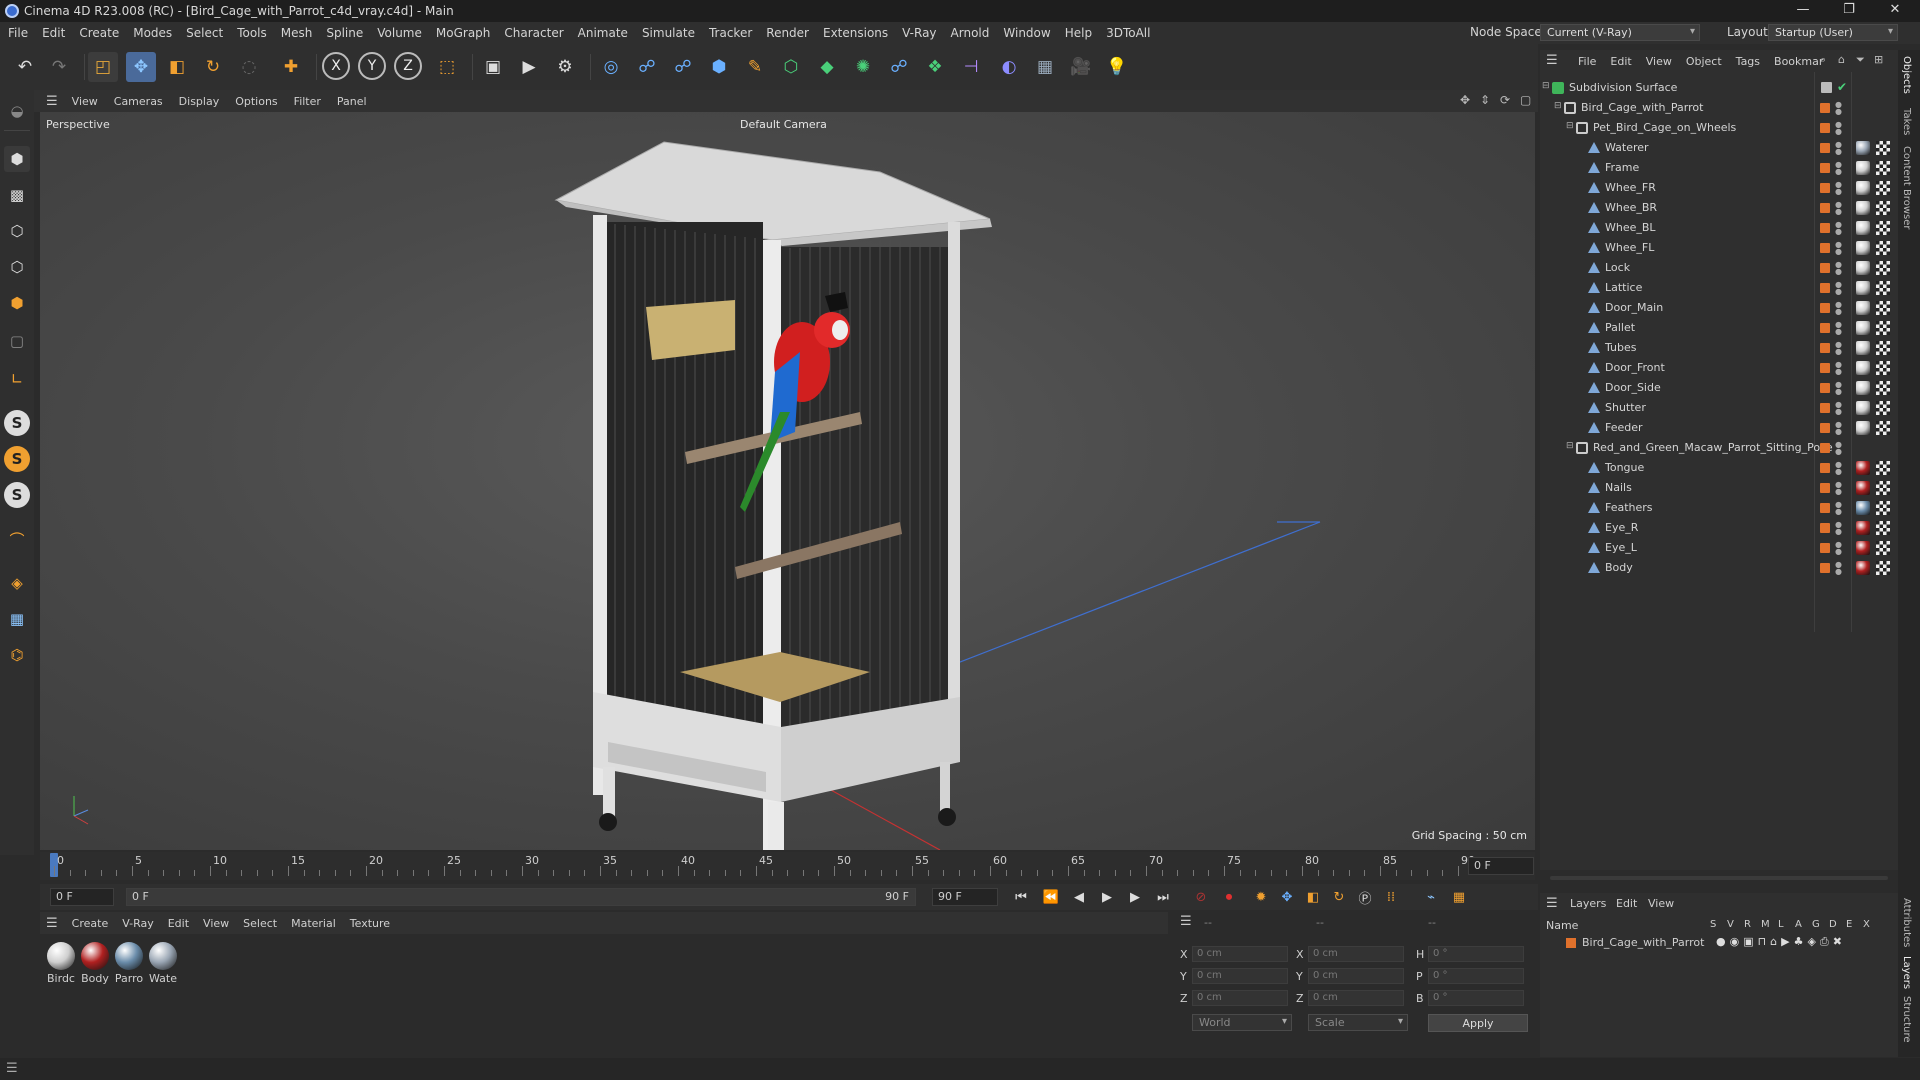 Image resolution: width=1920 pixels, height=1080 pixels. I want to click on object-name: Frame, so click(1622, 167).